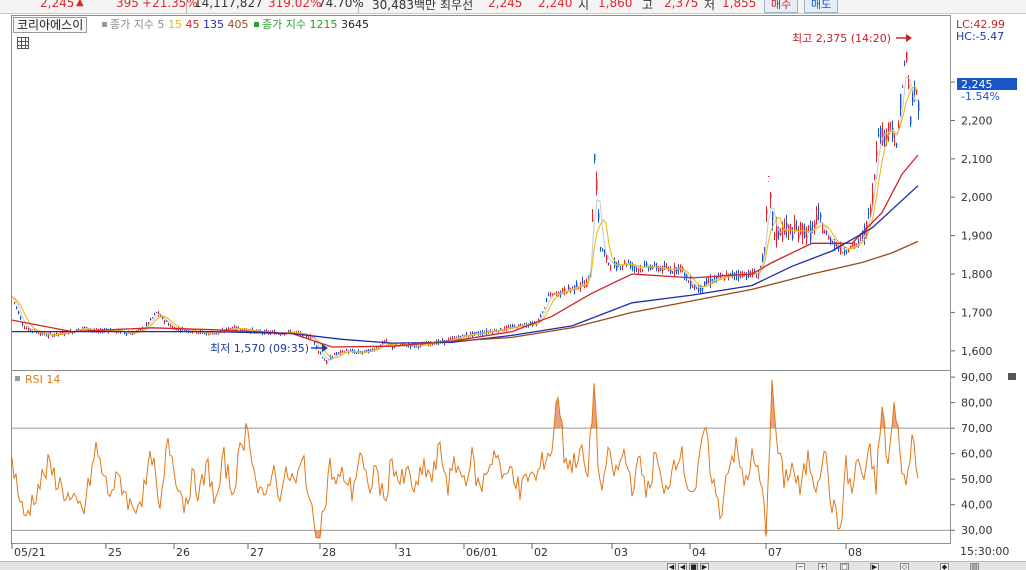  Describe the element at coordinates (980, 96) in the screenshot. I see `current-price-pct: -1.54%` at that location.